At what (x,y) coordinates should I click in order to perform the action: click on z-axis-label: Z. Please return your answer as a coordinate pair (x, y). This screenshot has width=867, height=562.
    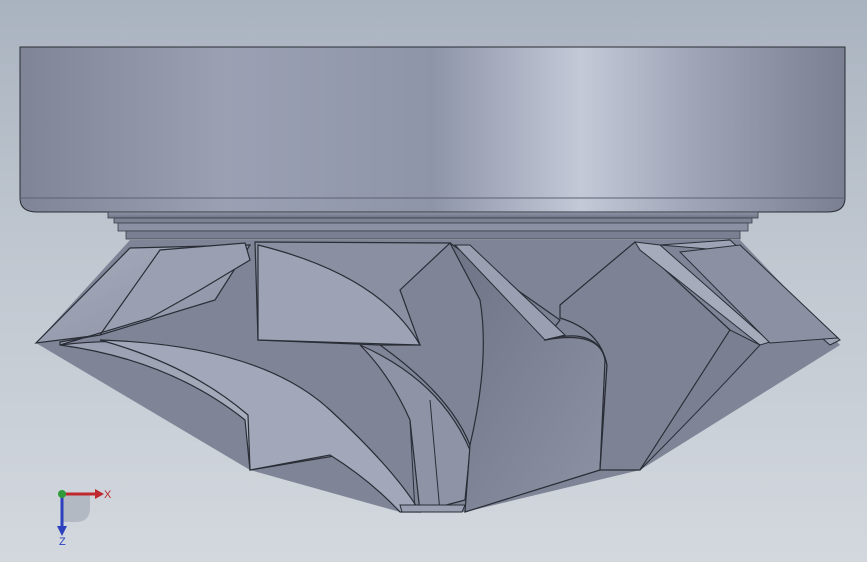
    Looking at the image, I should click on (62, 542).